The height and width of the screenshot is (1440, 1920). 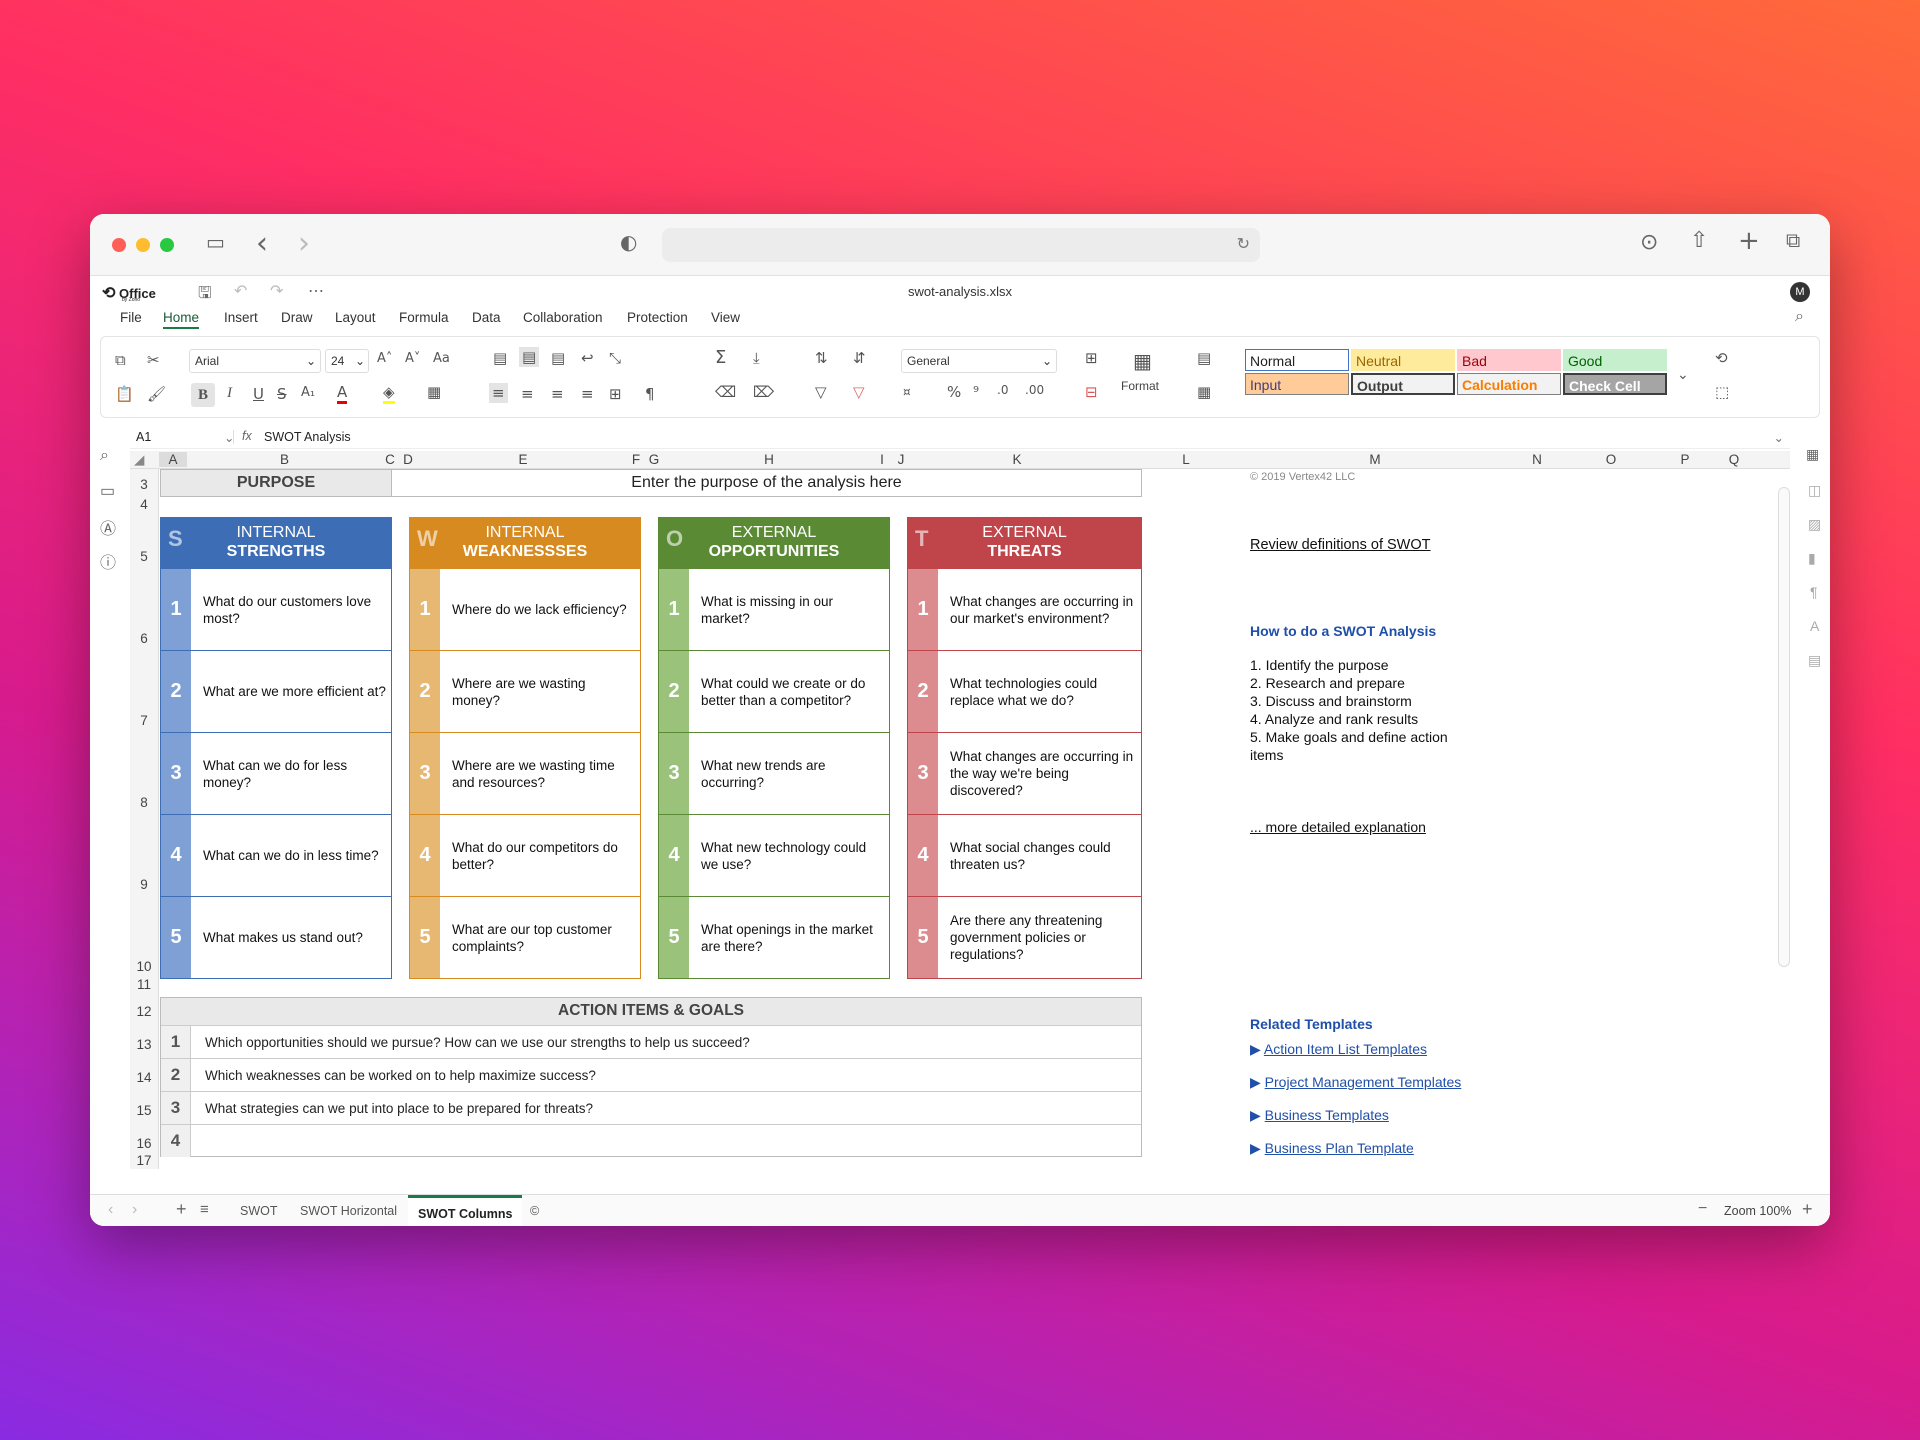 I want to click on menu-data: Data, so click(x=486, y=317).